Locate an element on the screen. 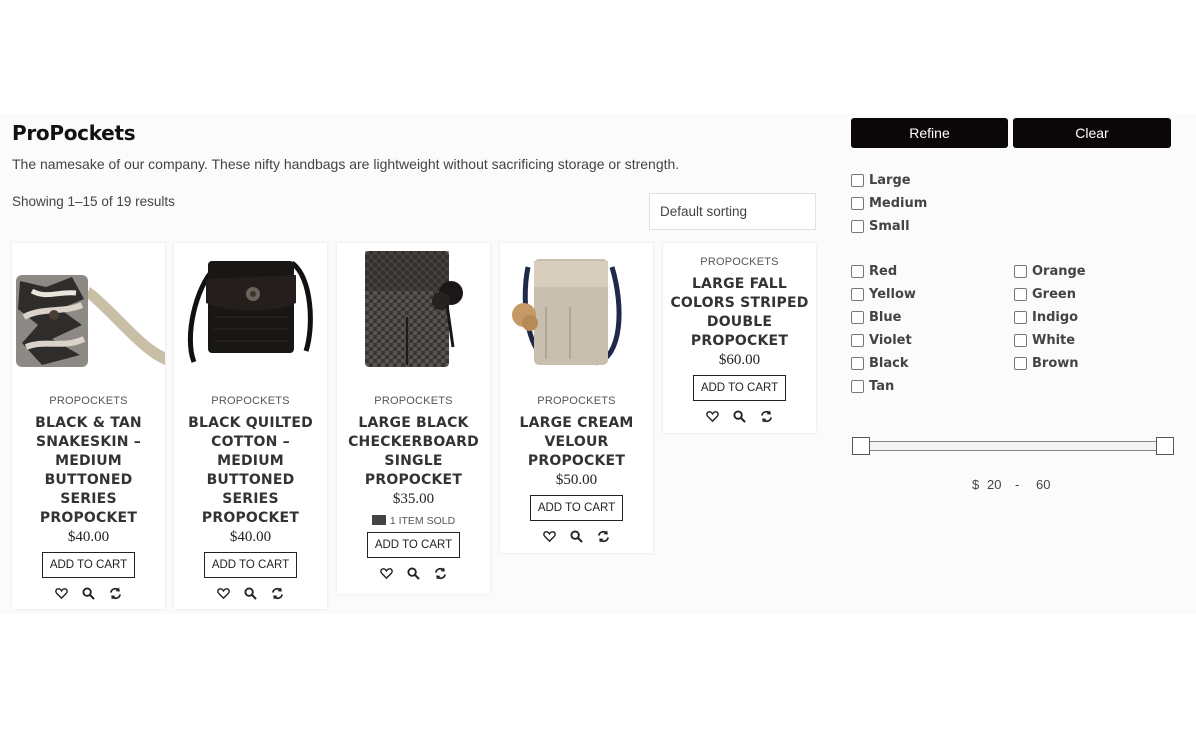  result-count: Showing 1–15 of 19 results is located at coordinates (93, 201).